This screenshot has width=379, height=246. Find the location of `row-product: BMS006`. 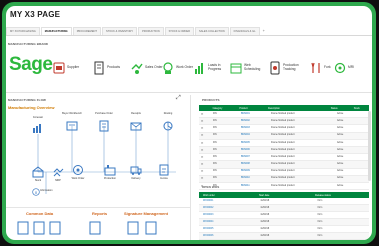

row-product: BMS006 is located at coordinates (254, 150).